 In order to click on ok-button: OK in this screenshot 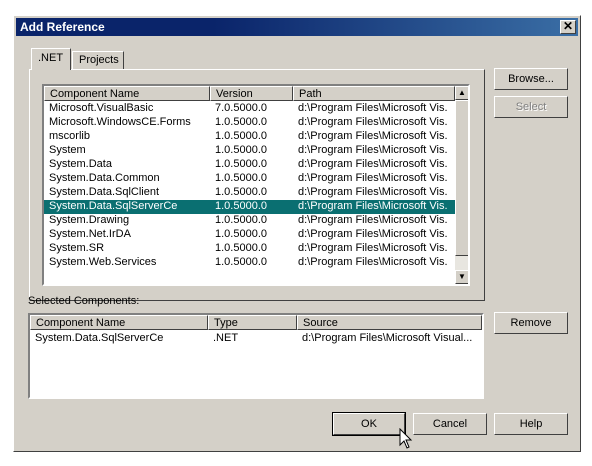, I will do `click(369, 424)`.